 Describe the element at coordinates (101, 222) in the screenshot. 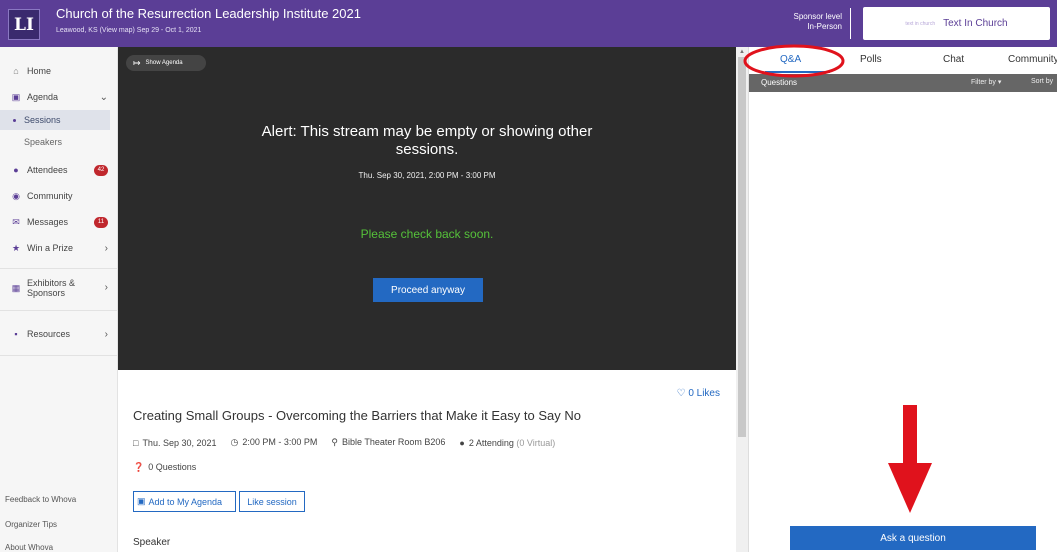

I see `messages-count-badge: 11` at that location.